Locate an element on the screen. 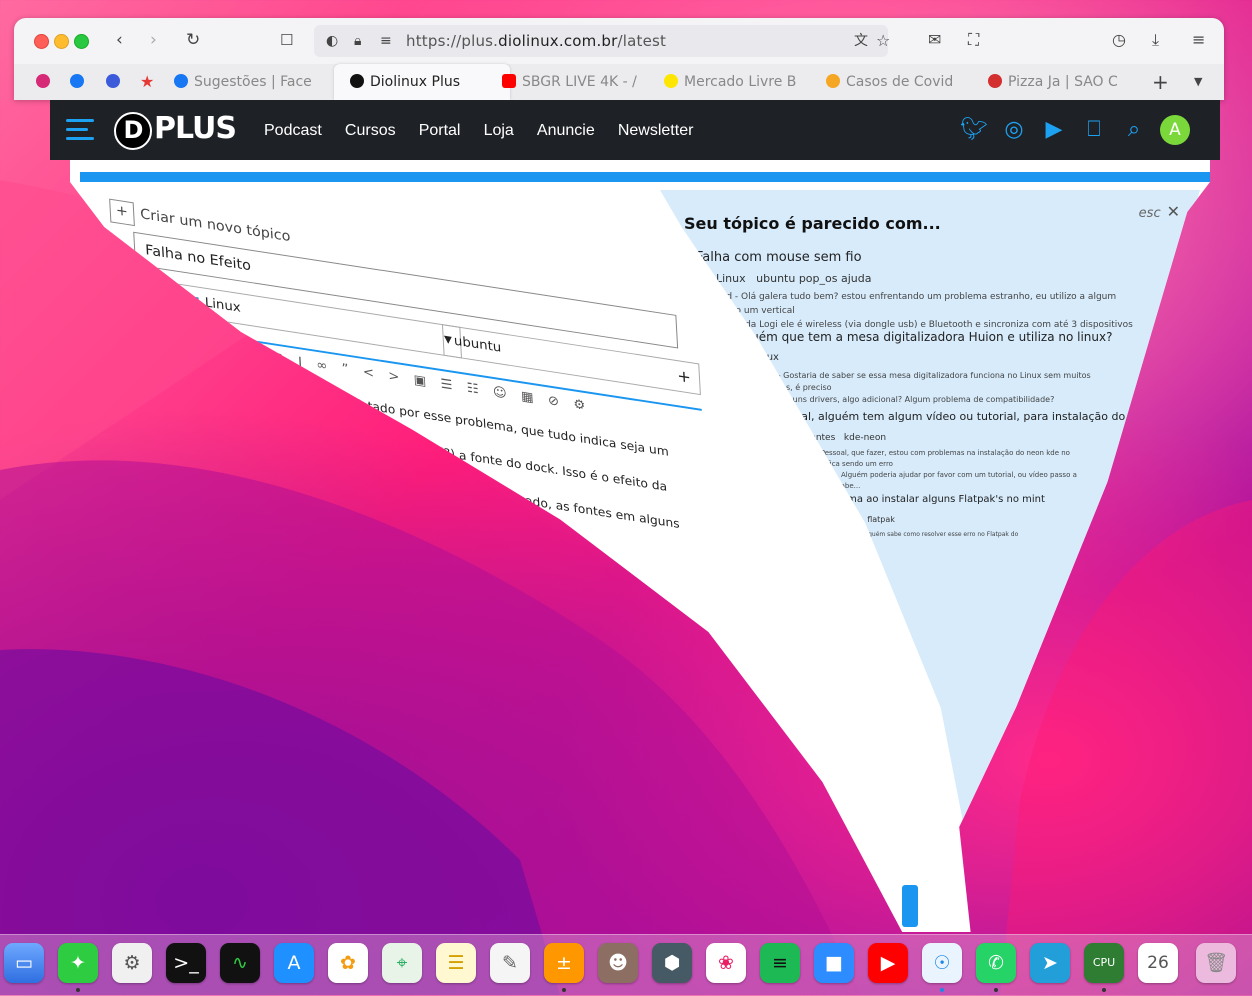 Image resolution: width=1252 pixels, height=996 pixels. blockquote-icon: ” is located at coordinates (352, 371).